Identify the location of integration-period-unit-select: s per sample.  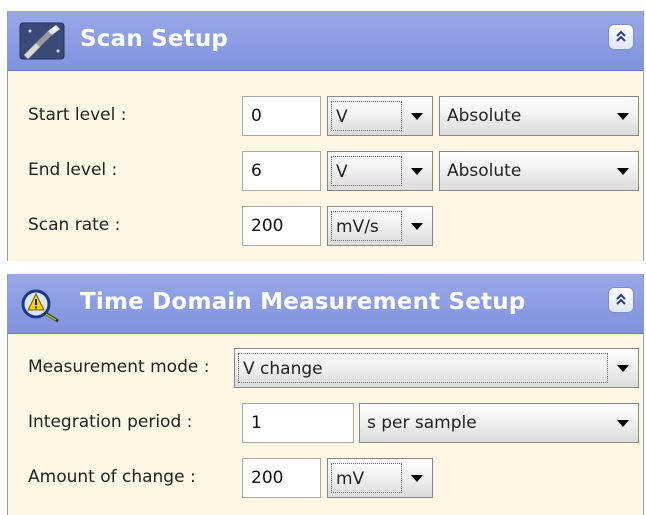
(499, 423).